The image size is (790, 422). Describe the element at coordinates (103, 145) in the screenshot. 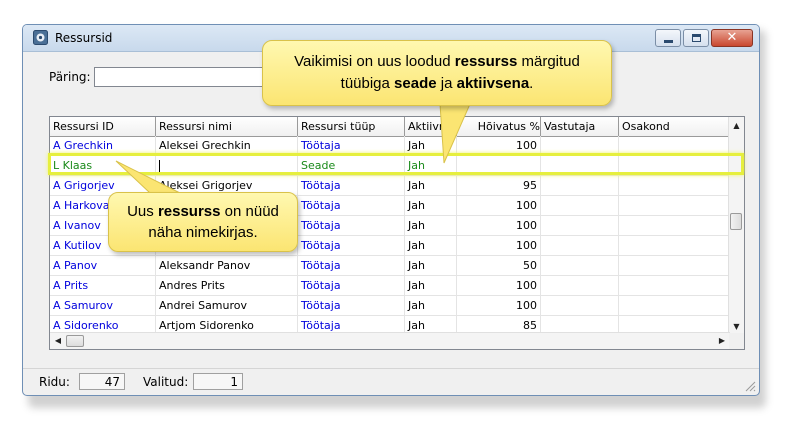

I see `cell-id: A Grechkin` at that location.